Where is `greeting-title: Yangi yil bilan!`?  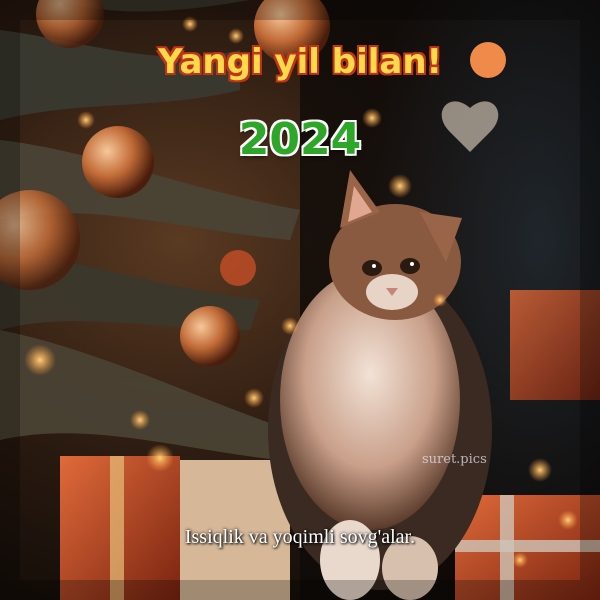
greeting-title: Yangi yil bilan! is located at coordinates (300, 62).